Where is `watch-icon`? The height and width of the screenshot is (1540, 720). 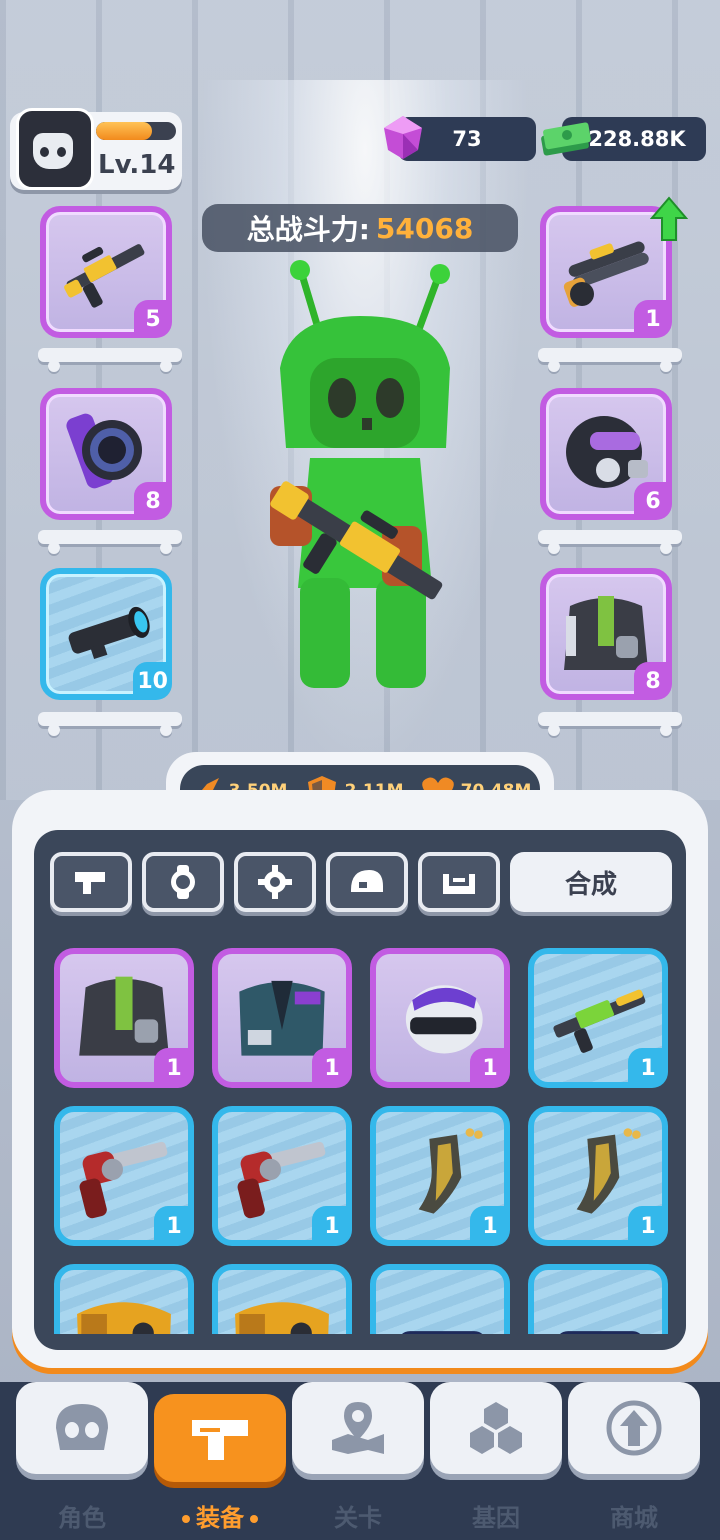 watch-icon is located at coordinates (183, 882).